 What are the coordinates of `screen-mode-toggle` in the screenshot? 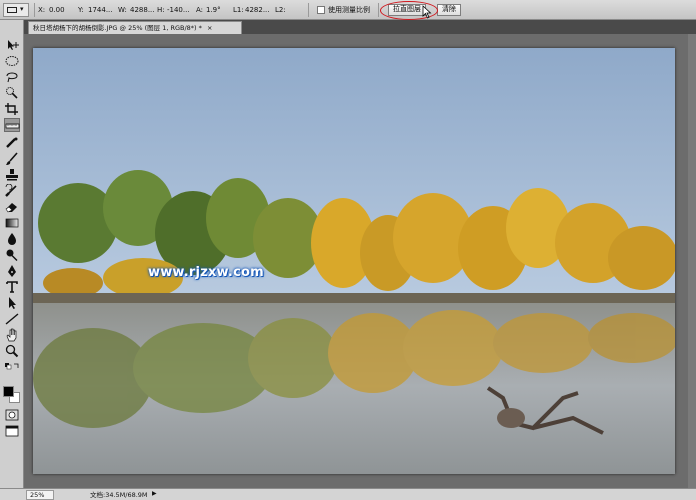 It's located at (12, 431).